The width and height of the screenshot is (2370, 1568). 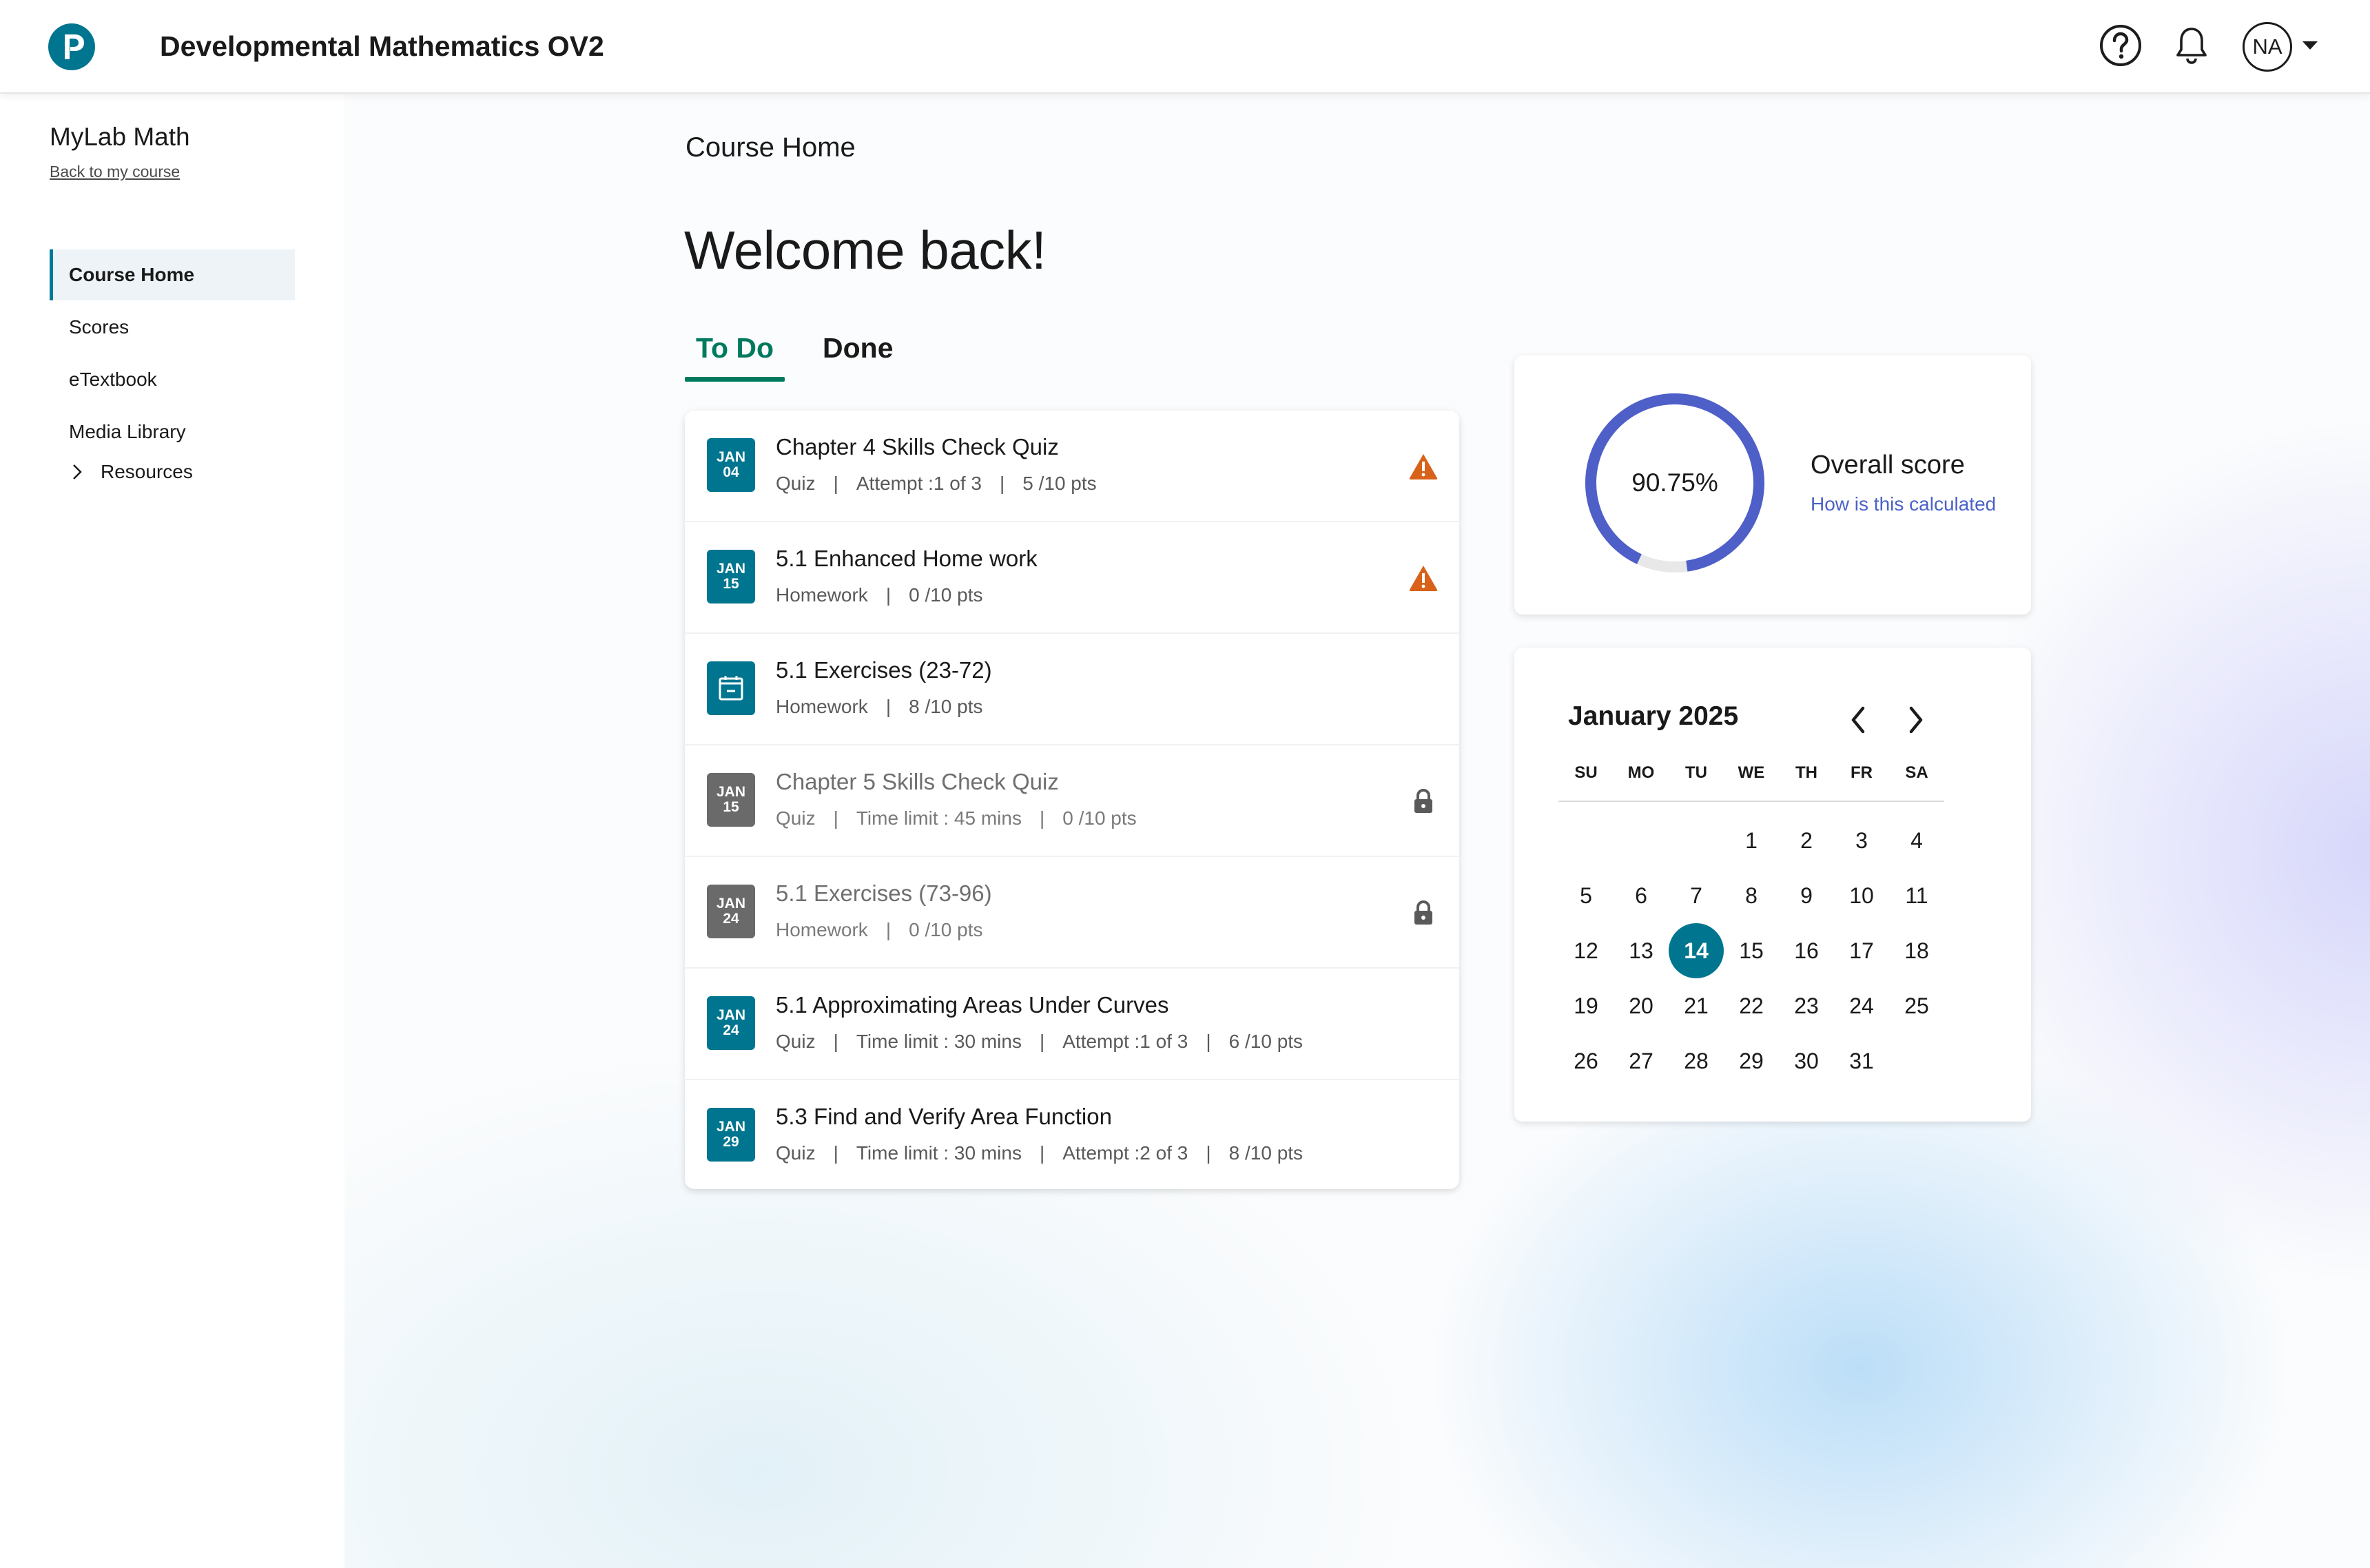 I want to click on weekday-label: WE, so click(x=1751, y=772).